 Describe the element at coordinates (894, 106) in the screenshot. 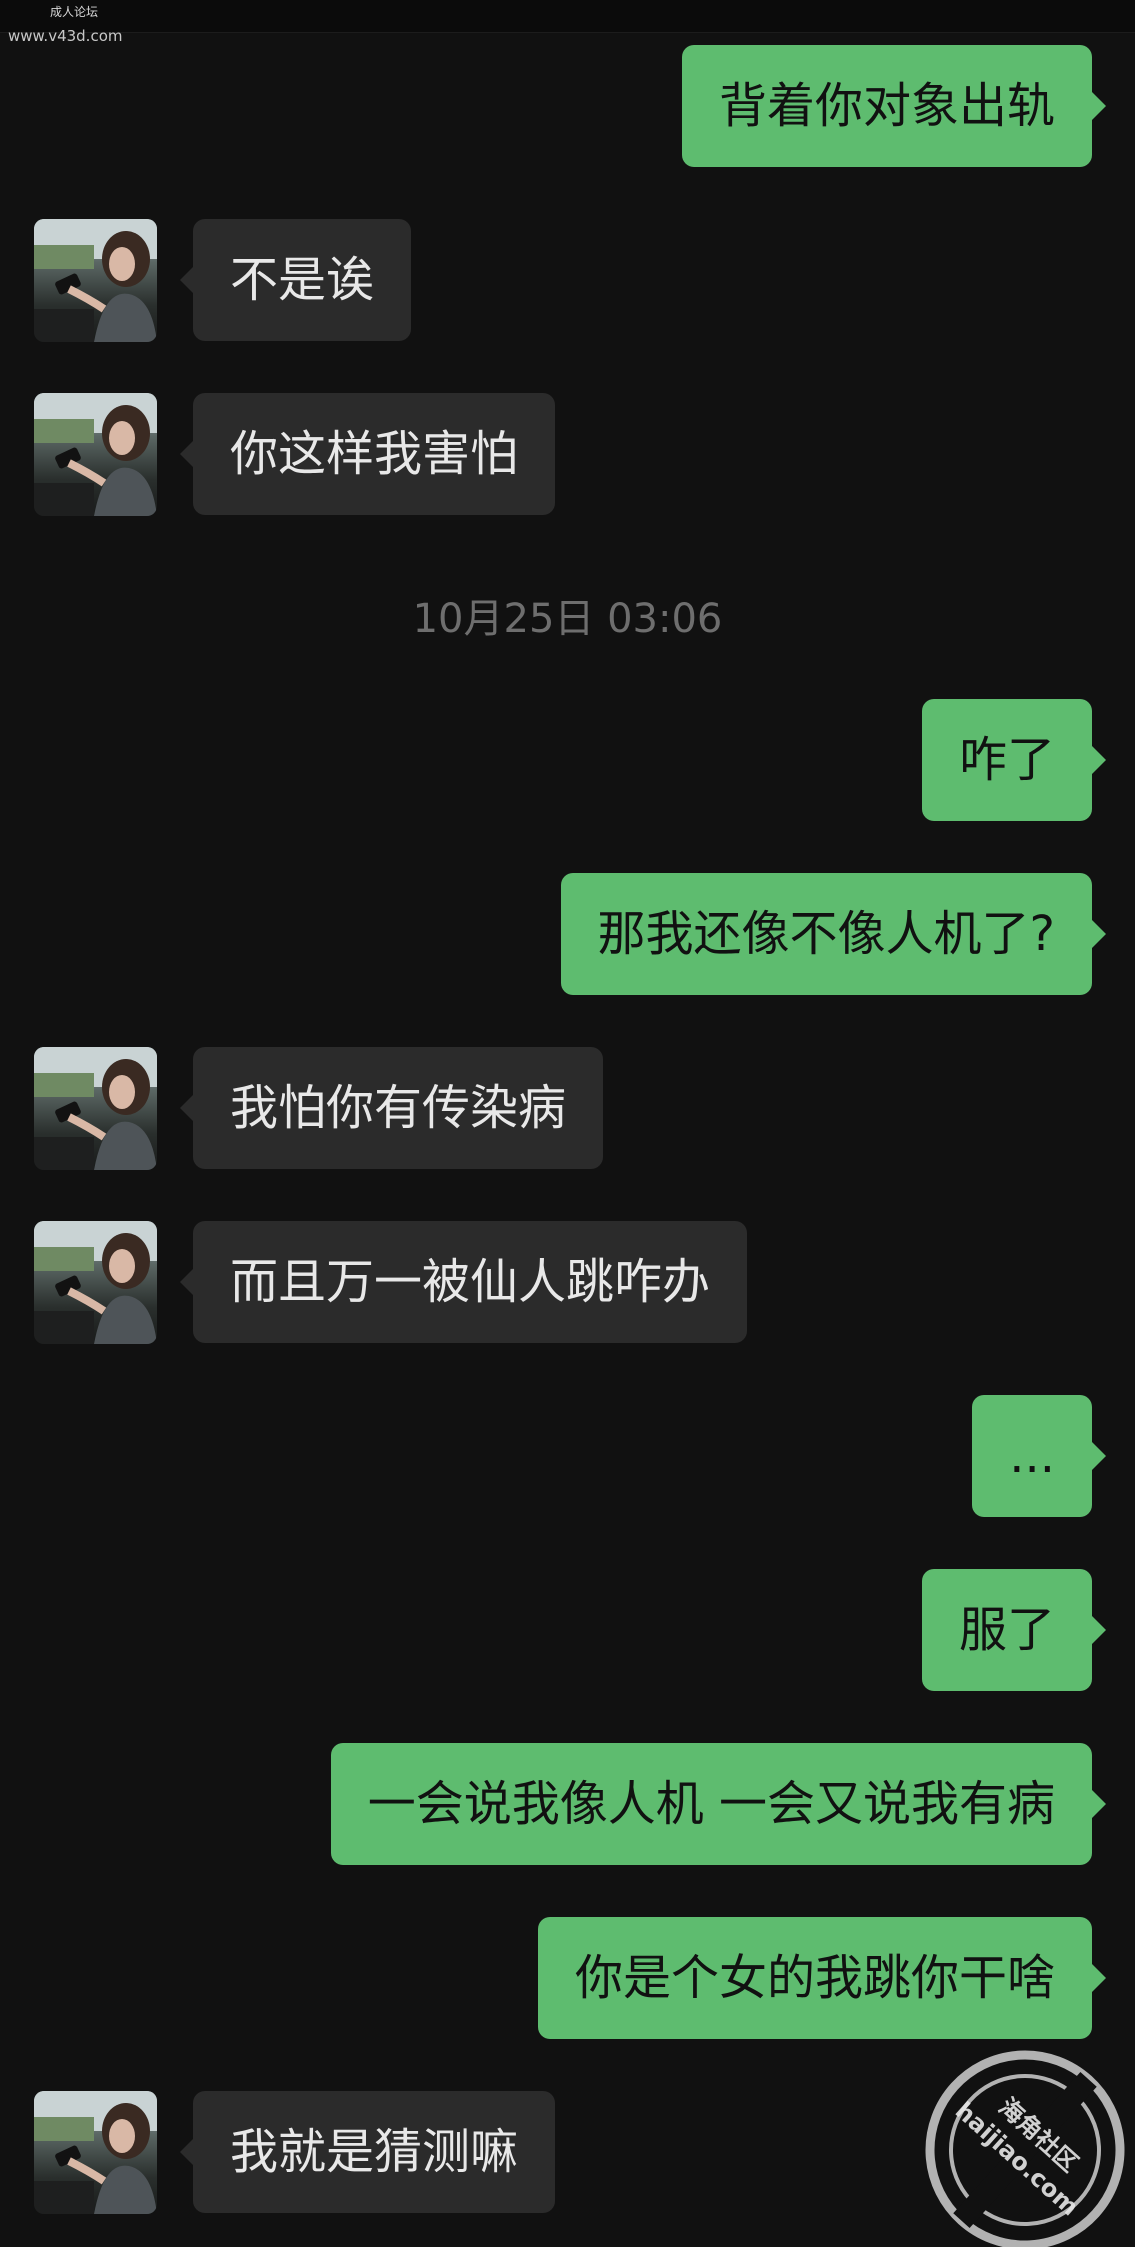

I see `outgoing-bubble: 背着你对象出轨` at that location.